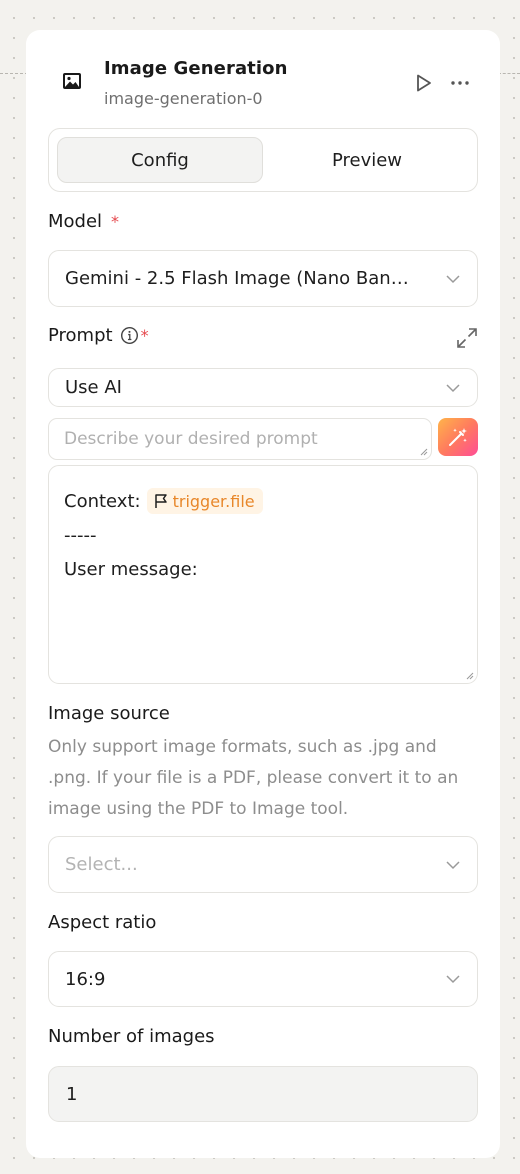  I want to click on ai-generate-button, so click(458, 437).